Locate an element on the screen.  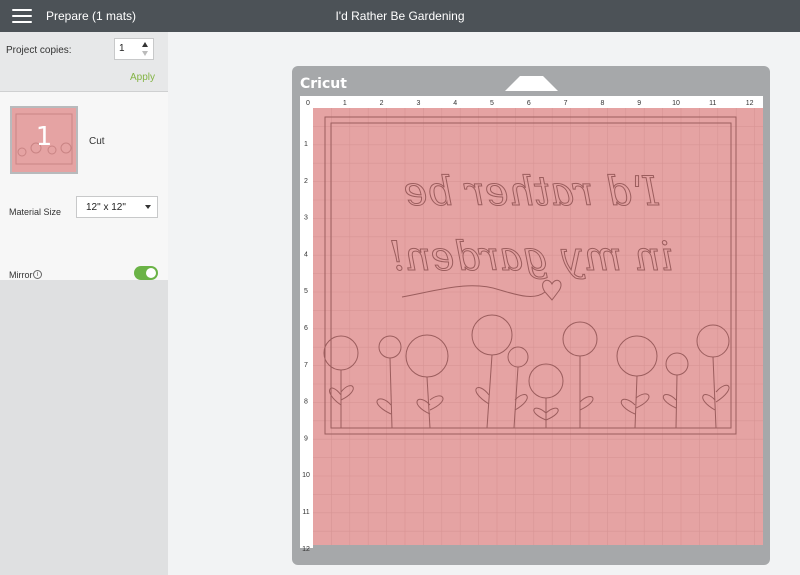
copies-stepper is located at coordinates (146, 49).